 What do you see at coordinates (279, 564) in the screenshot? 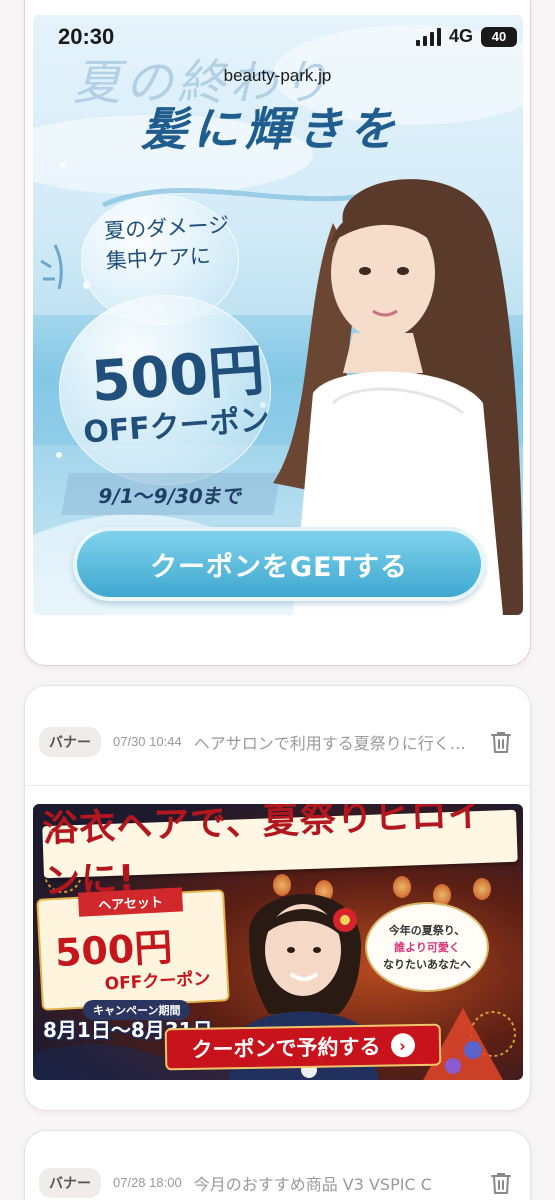
I see `get-coupon-button: クーポンをGETする` at bounding box center [279, 564].